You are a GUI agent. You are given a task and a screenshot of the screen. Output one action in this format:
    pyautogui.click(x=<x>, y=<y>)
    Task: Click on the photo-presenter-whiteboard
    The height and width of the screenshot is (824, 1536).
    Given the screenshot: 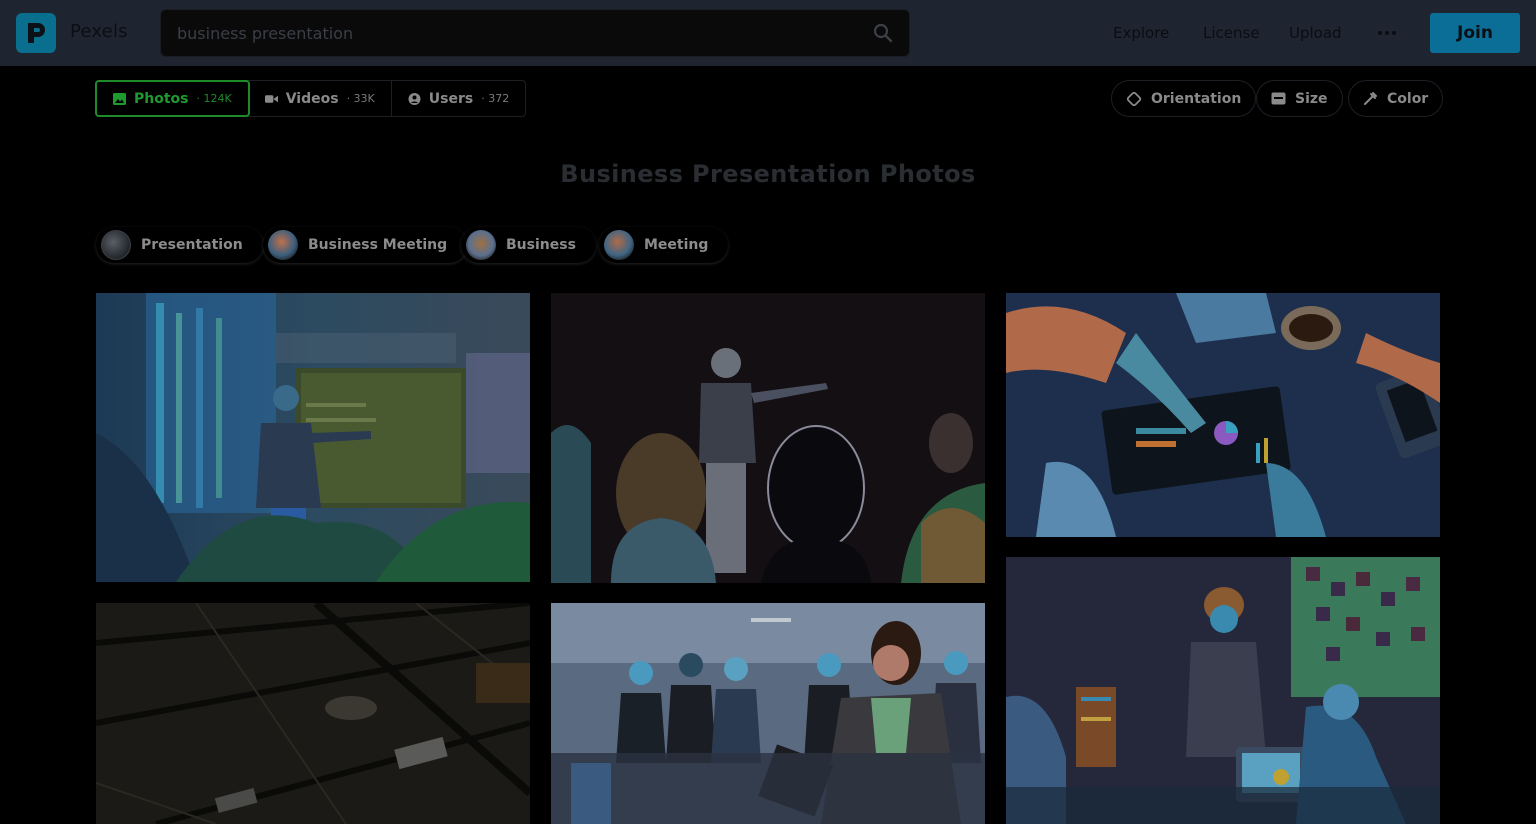 What is the action you would take?
    pyautogui.click(x=313, y=437)
    